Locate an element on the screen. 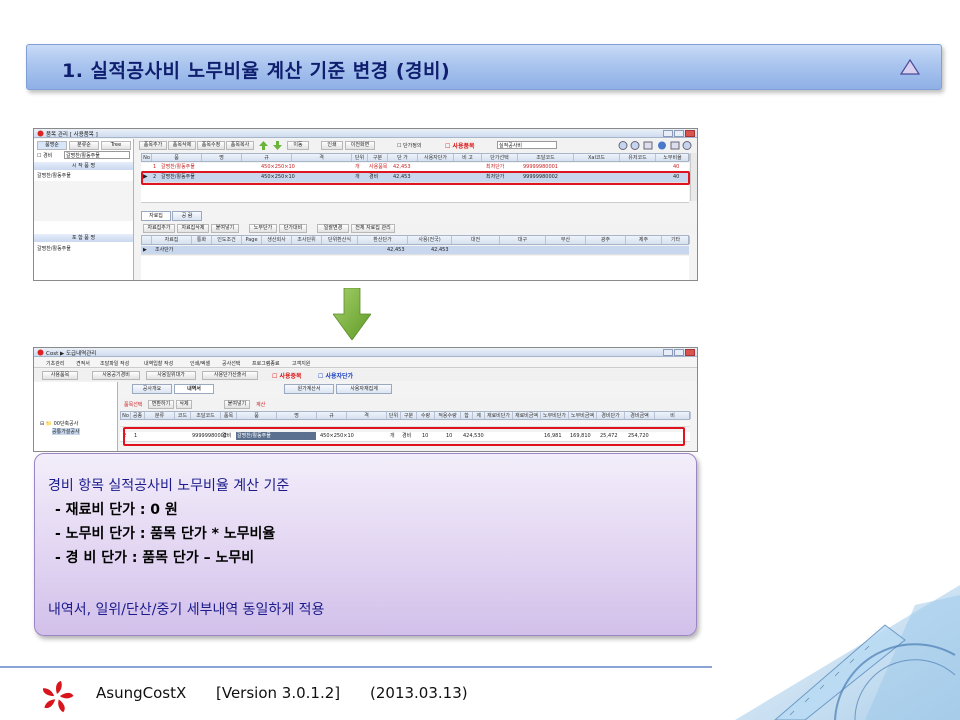  menu-exit: 프로그램종료 is located at coordinates (266, 363).